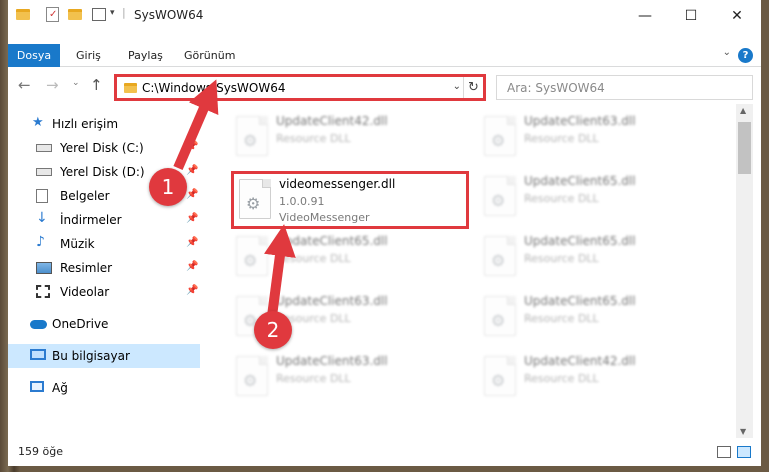 Image resolution: width=769 pixels, height=472 pixels. Describe the element at coordinates (42, 218) in the screenshot. I see `download-icon: ↓` at that location.